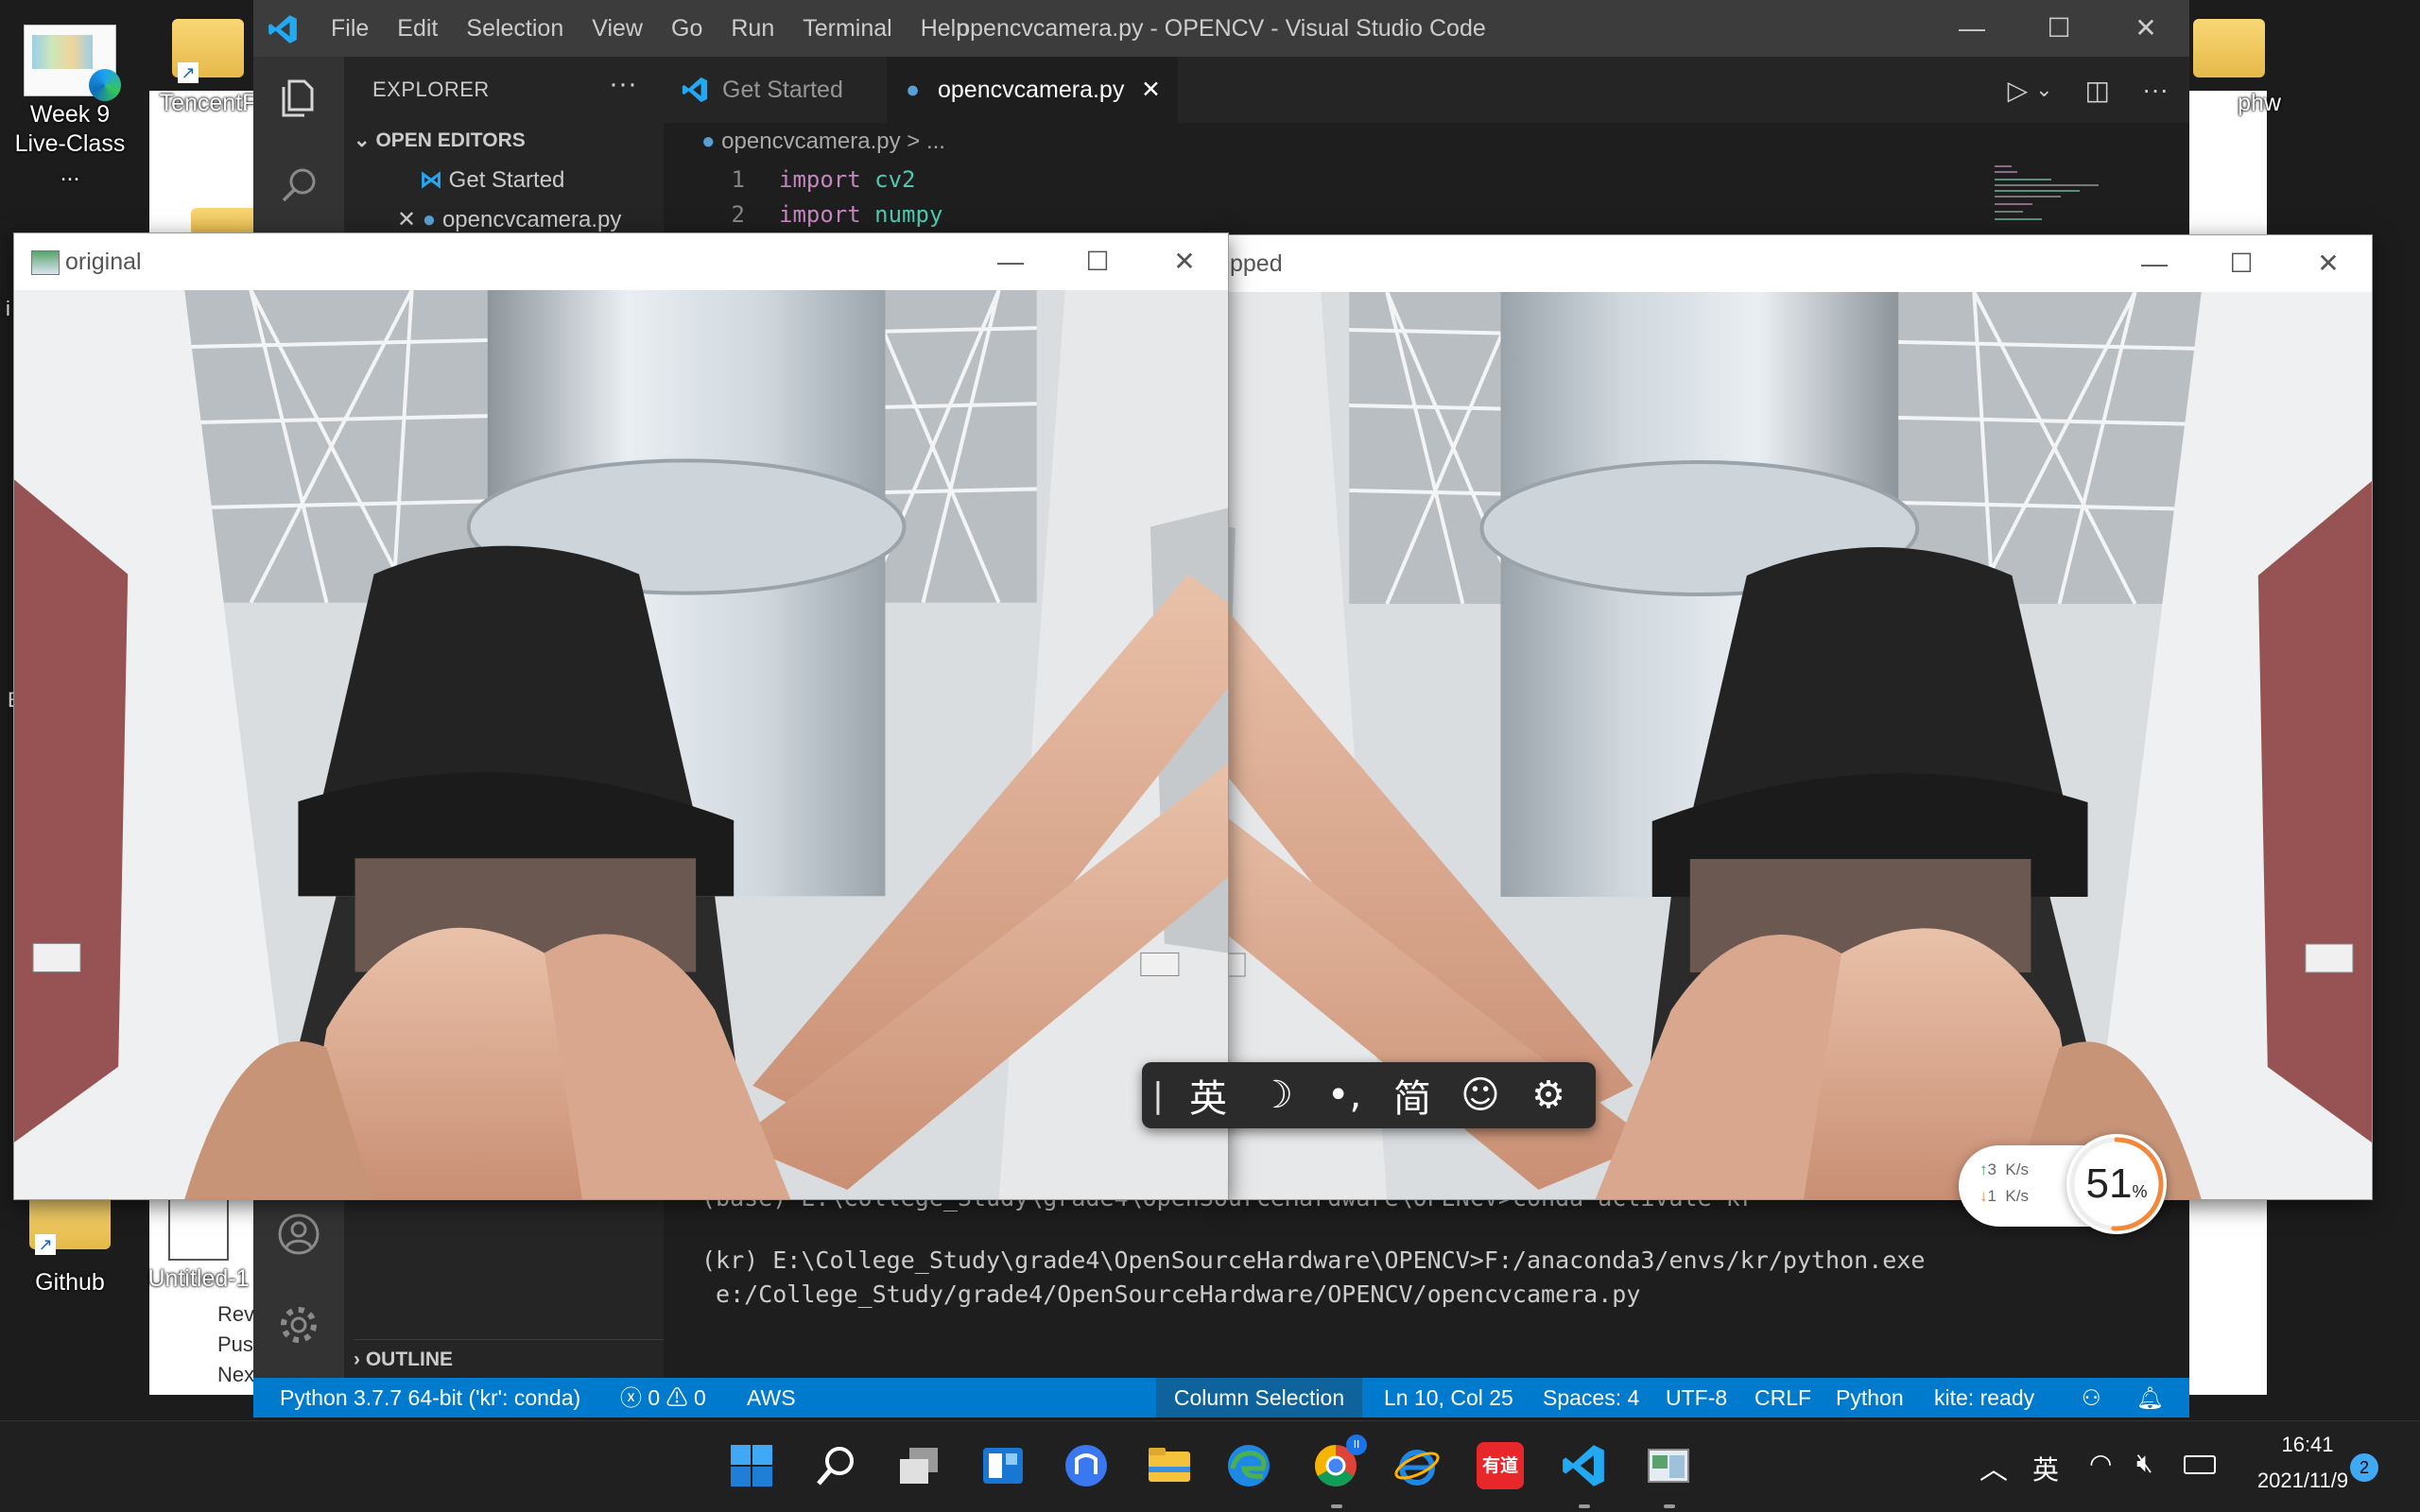 The width and height of the screenshot is (2420, 1512). Describe the element at coordinates (2100, 1463) in the screenshot. I see `wifi-icon: ◠` at that location.